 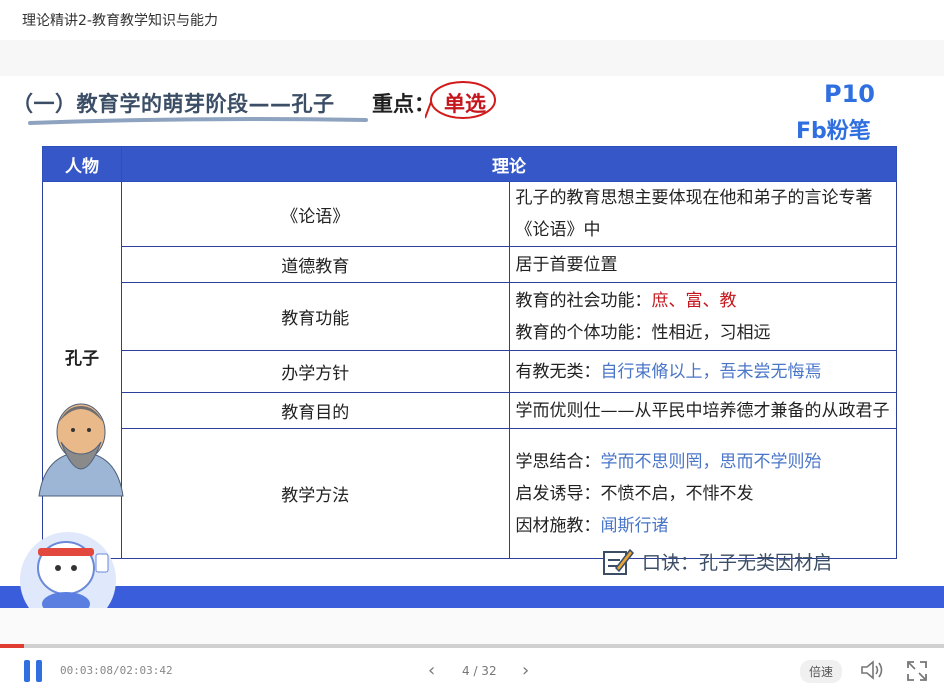 I want to click on theory-text: 闻斯行诸, so click(x=634, y=525).